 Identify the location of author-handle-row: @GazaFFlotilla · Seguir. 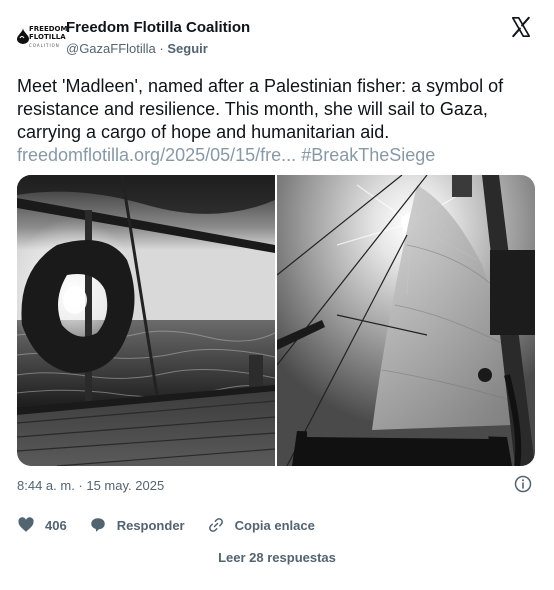
(137, 48).